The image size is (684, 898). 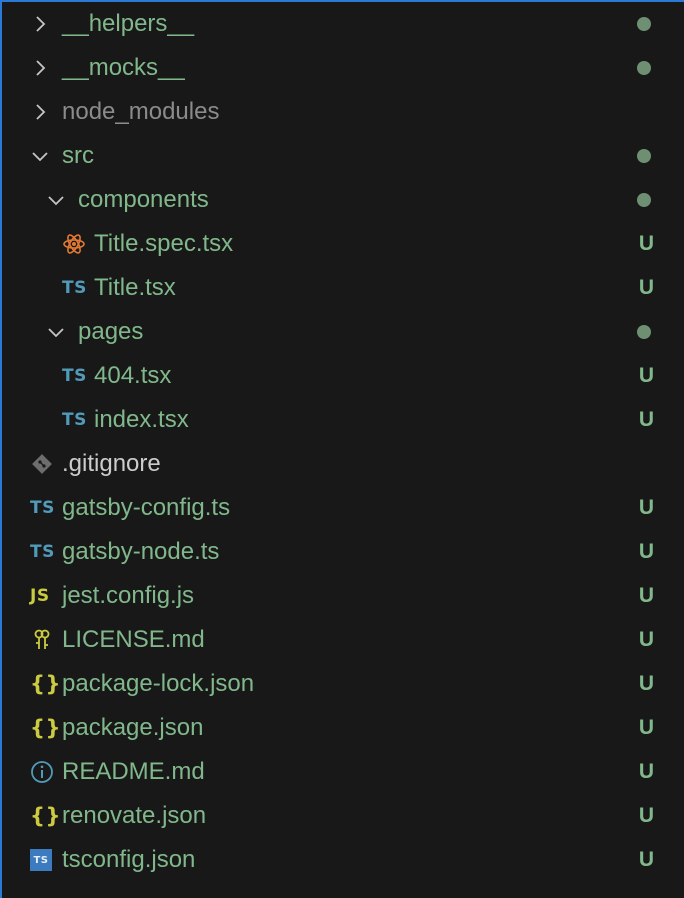 I want to click on file-name: .gitignore, so click(x=111, y=463).